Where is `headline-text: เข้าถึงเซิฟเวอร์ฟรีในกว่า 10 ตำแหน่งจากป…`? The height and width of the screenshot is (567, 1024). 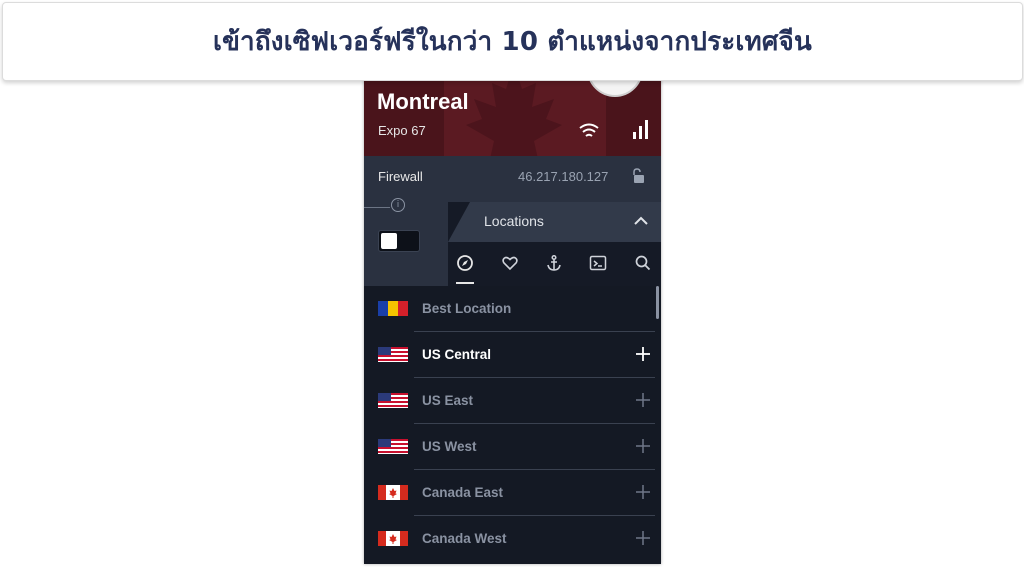 headline-text: เข้าถึงเซิฟเวอร์ฟรีในกว่า 10 ตำแหน่งจากป… is located at coordinates (512, 42).